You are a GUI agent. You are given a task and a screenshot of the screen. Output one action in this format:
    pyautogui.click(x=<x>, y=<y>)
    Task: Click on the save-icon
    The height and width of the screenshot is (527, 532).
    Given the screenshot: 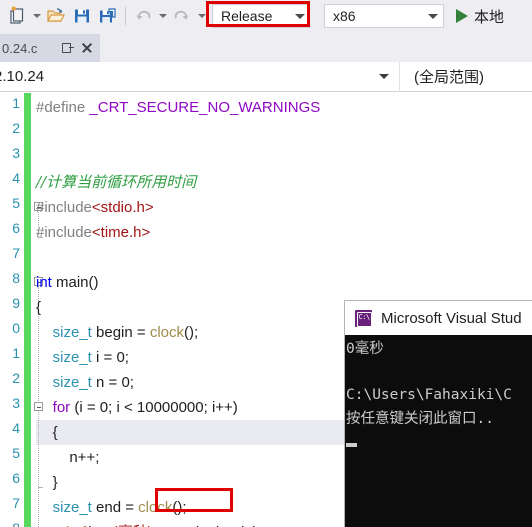 What is the action you would take?
    pyautogui.click(x=82, y=16)
    